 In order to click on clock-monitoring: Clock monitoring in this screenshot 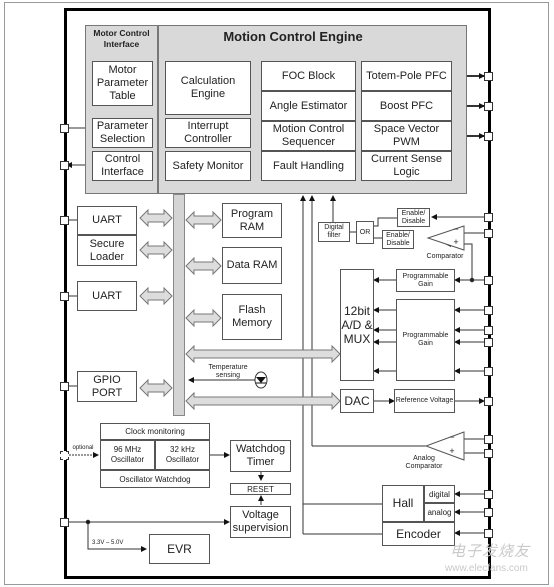, I will do `click(155, 431)`.